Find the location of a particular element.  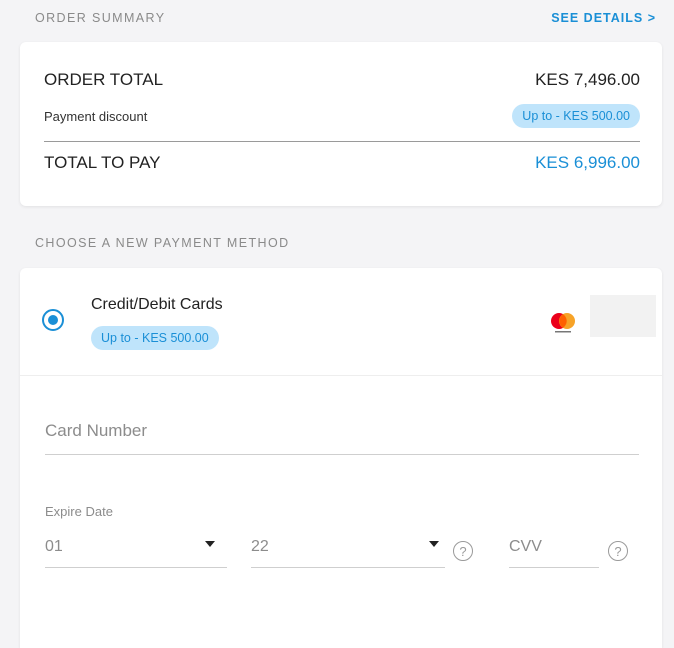

payment-discount-label: Payment discount is located at coordinates (96, 116).